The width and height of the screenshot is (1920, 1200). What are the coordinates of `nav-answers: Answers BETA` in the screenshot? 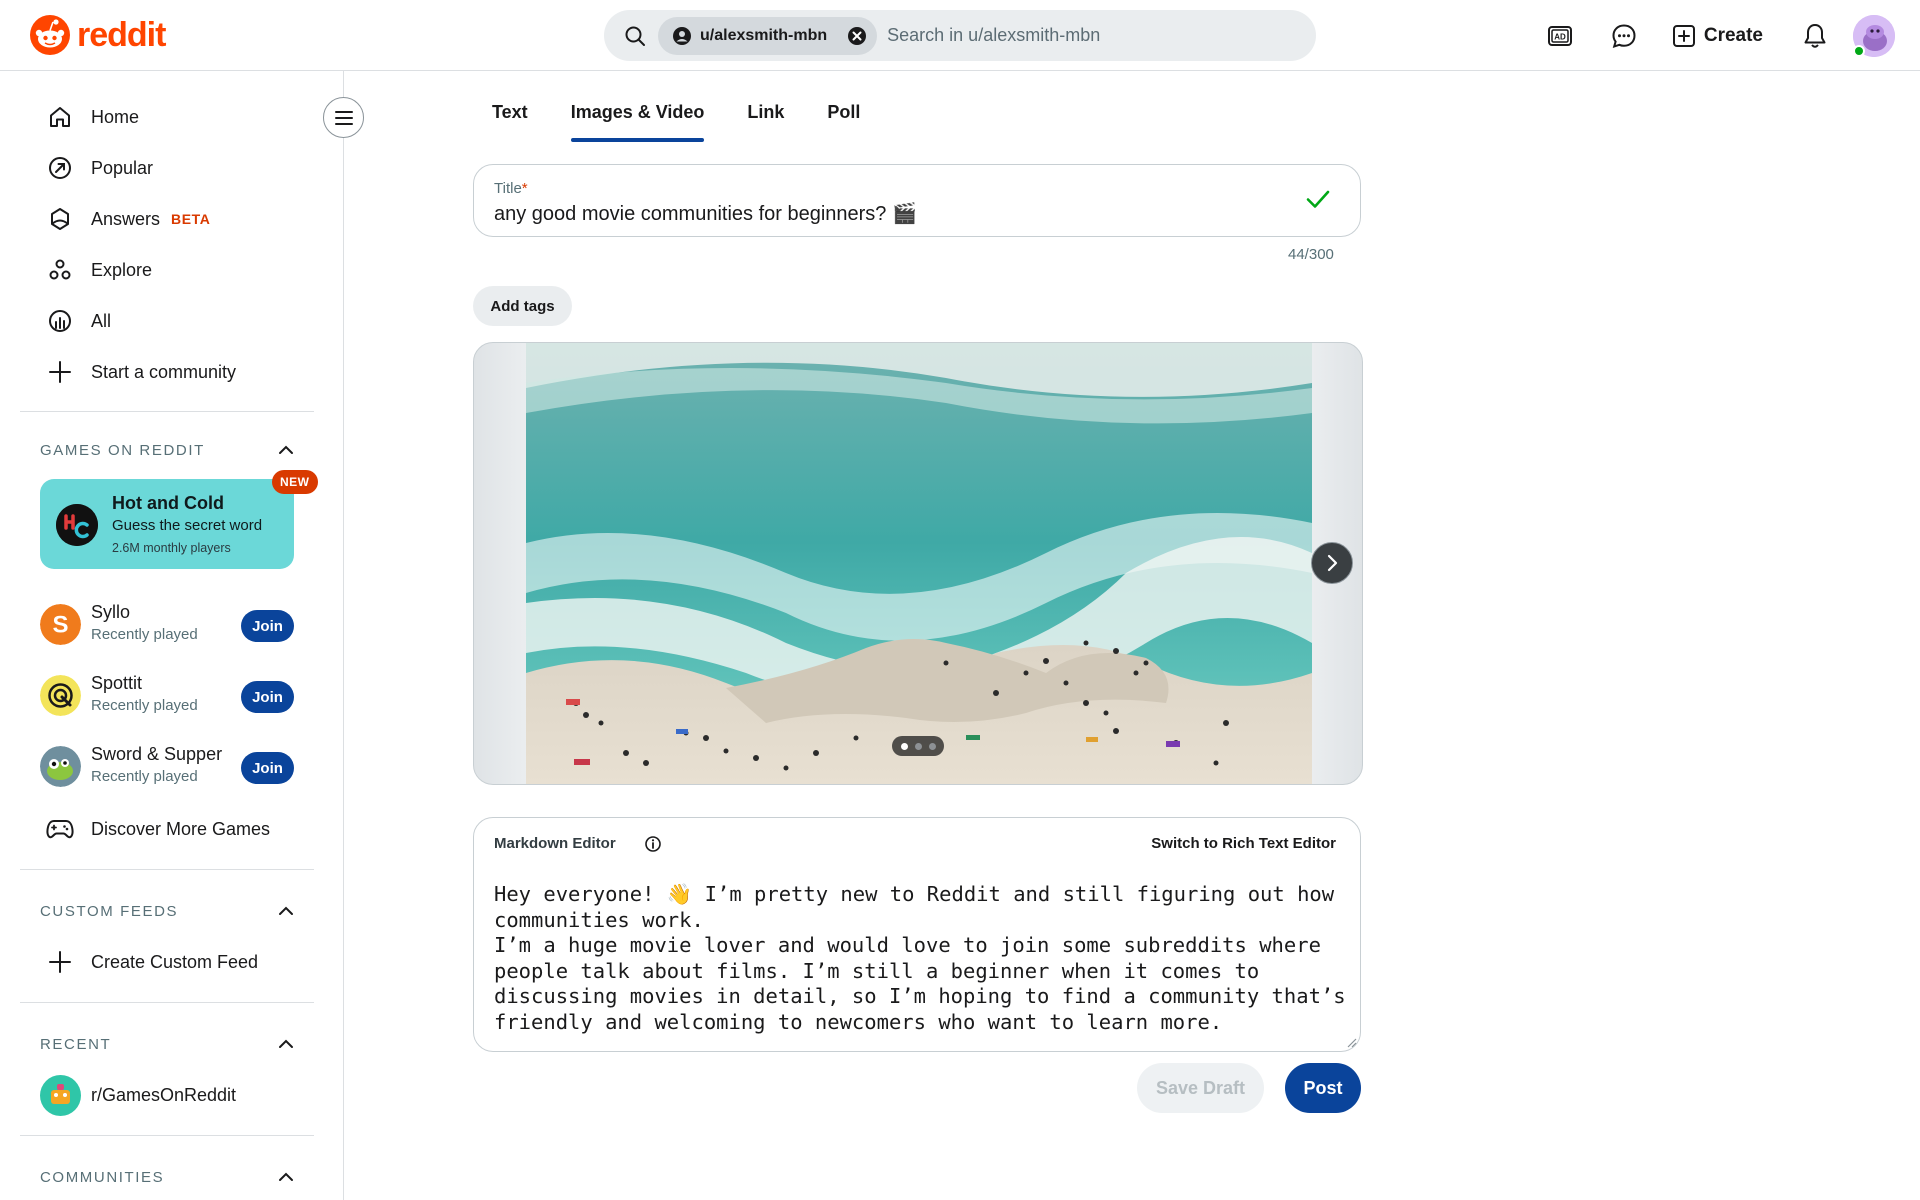 It's located at (167, 219).